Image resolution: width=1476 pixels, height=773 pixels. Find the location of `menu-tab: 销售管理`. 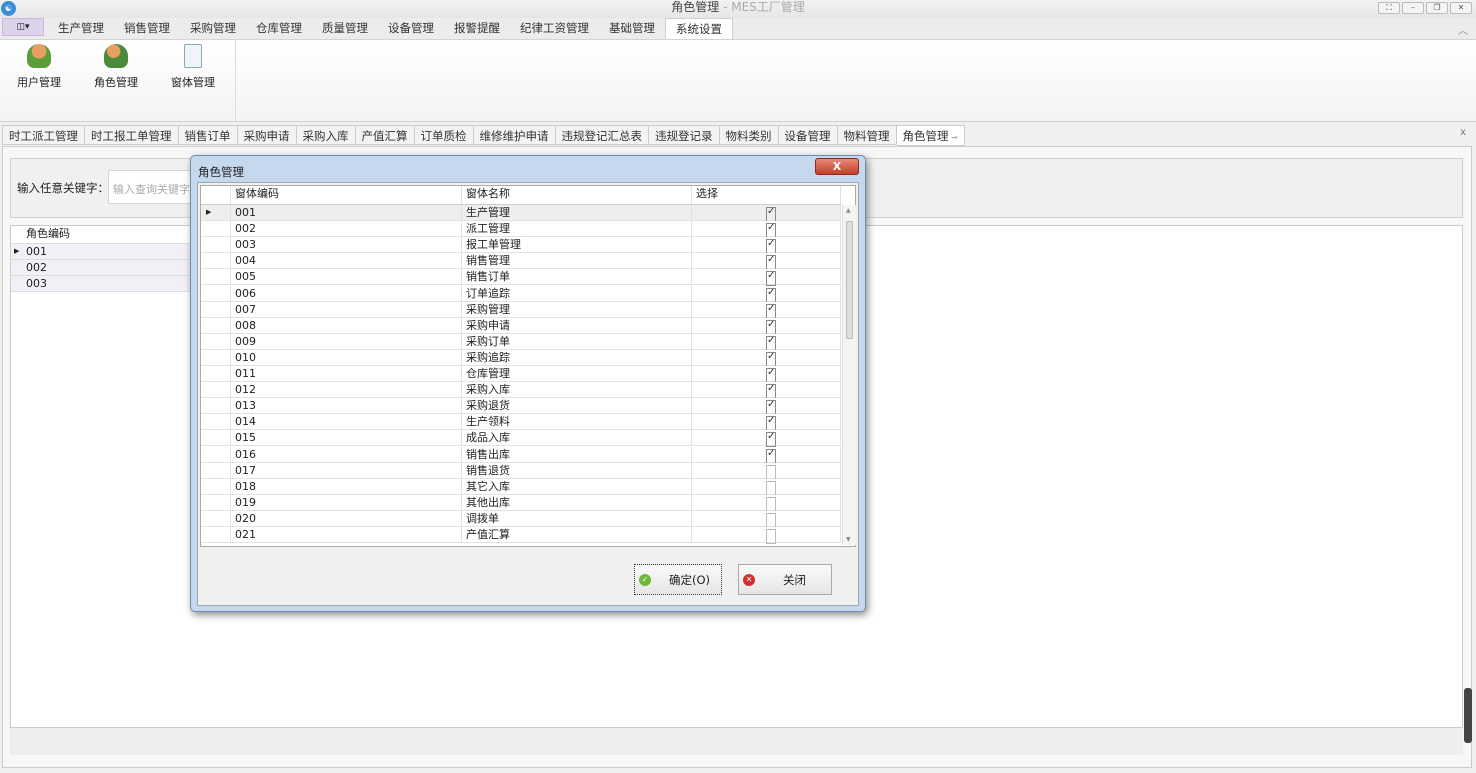

menu-tab: 销售管理 is located at coordinates (147, 28).